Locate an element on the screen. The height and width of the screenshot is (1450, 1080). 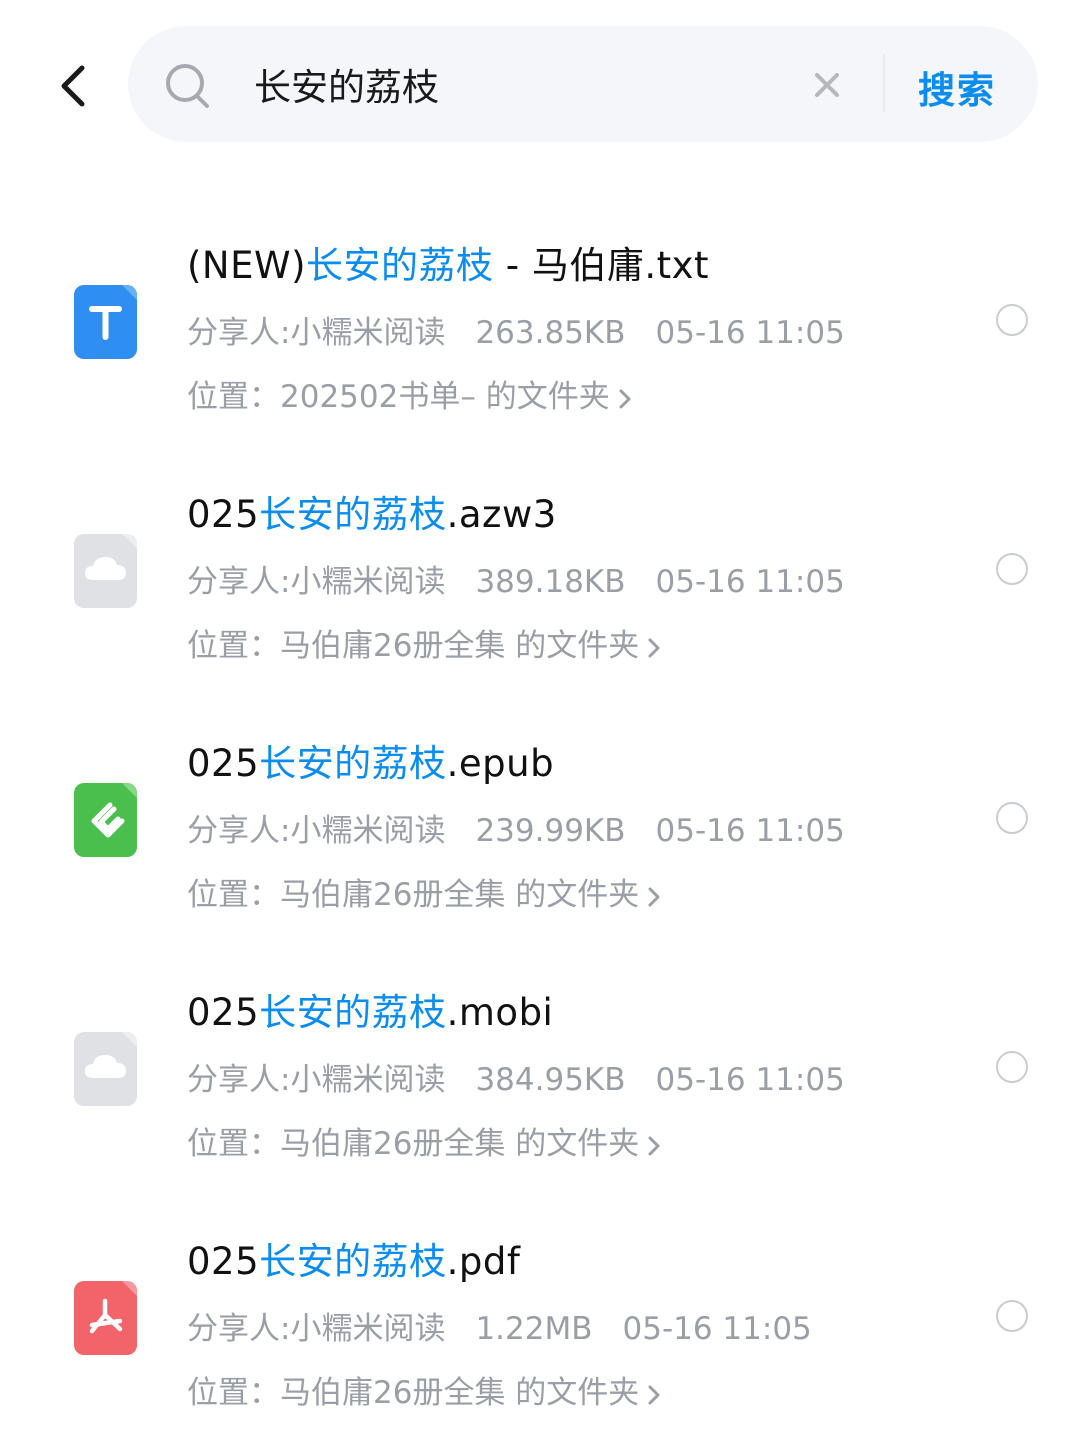
file-name: 025长安的荔枝.epub is located at coordinates (370, 760).